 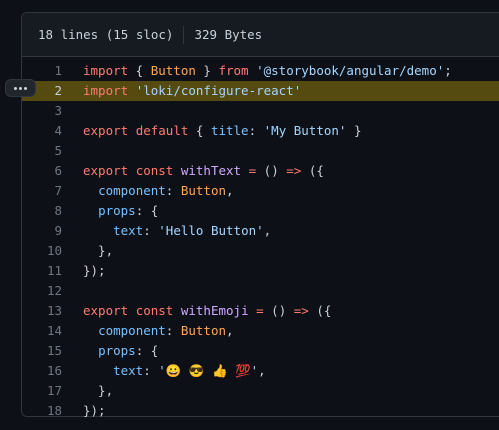 I want to click on code-line: 9 text: 'Hello Button',, so click(x=260, y=231).